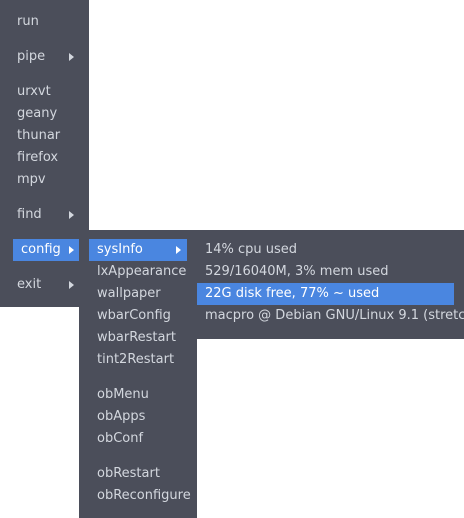 The image size is (464, 518). I want to click on menu-item-tint2restart: tint2Restart, so click(138, 360).